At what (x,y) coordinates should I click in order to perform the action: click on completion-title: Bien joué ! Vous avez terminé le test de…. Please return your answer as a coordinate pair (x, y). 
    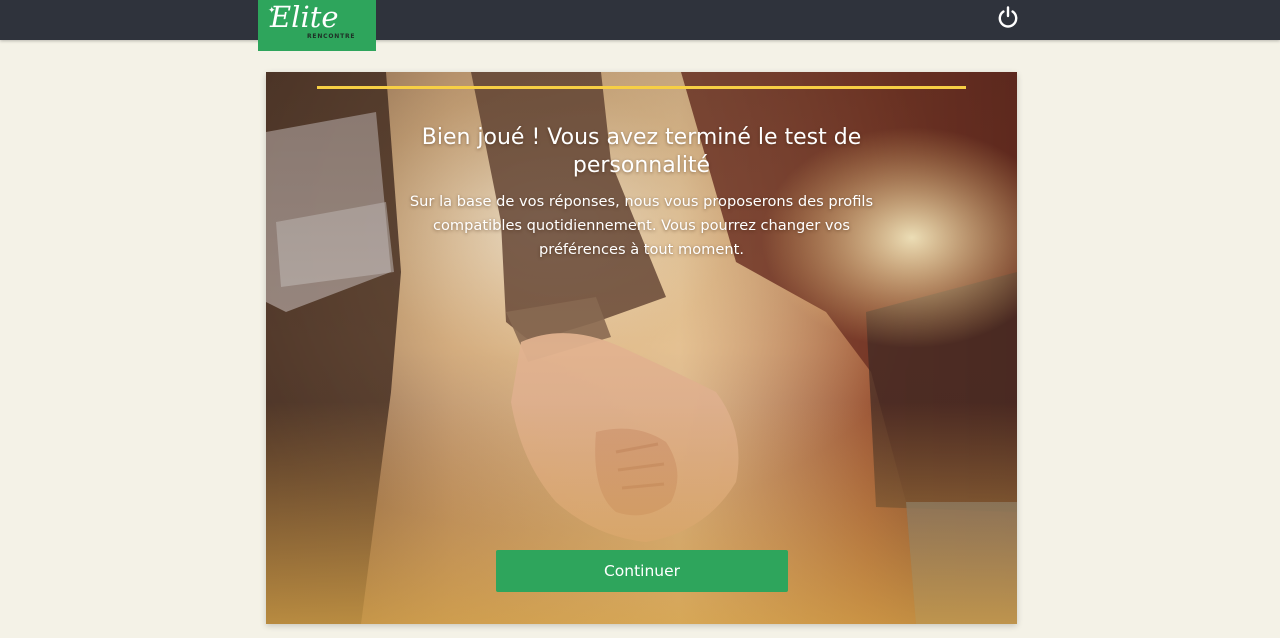
    Looking at the image, I should click on (641, 151).